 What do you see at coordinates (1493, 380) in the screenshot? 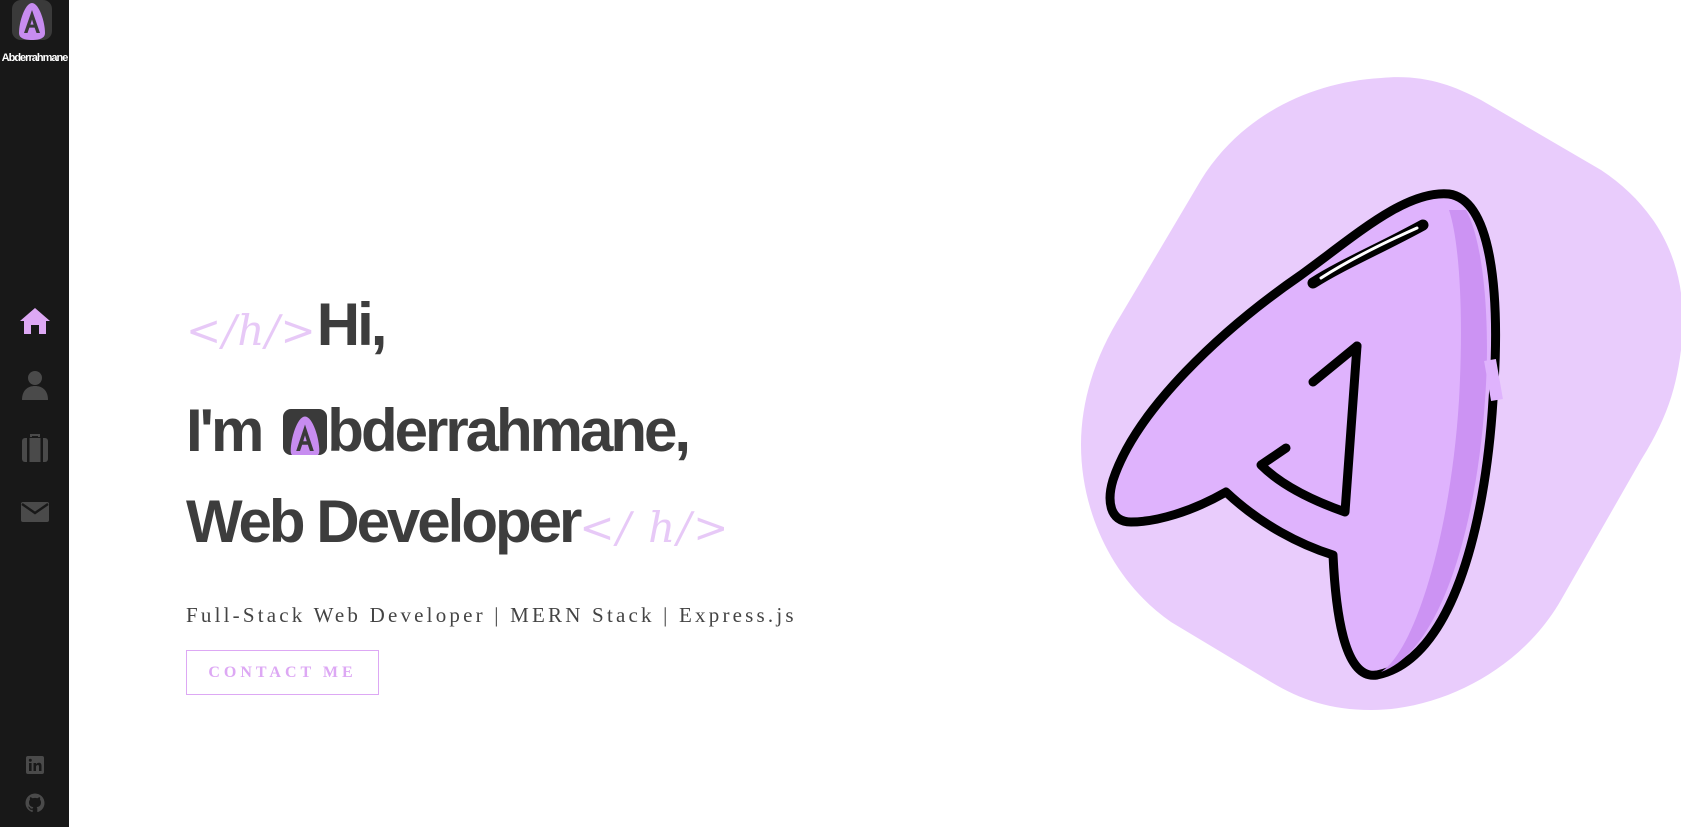
I see `outline-gap` at bounding box center [1493, 380].